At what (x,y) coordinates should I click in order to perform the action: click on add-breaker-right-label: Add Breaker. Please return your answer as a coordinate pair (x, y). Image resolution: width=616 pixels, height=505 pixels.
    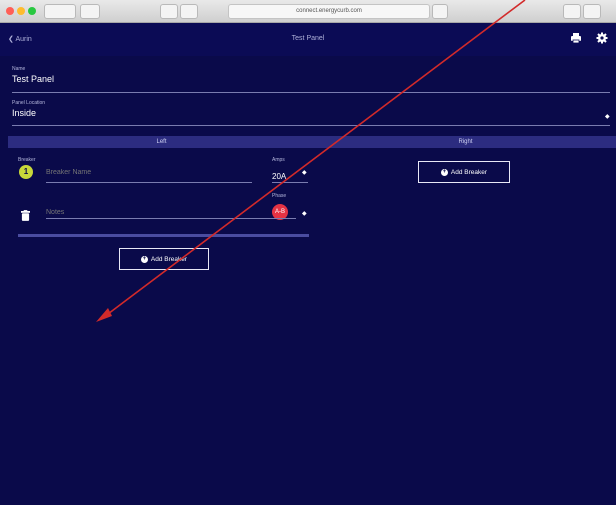
    Looking at the image, I should click on (469, 172).